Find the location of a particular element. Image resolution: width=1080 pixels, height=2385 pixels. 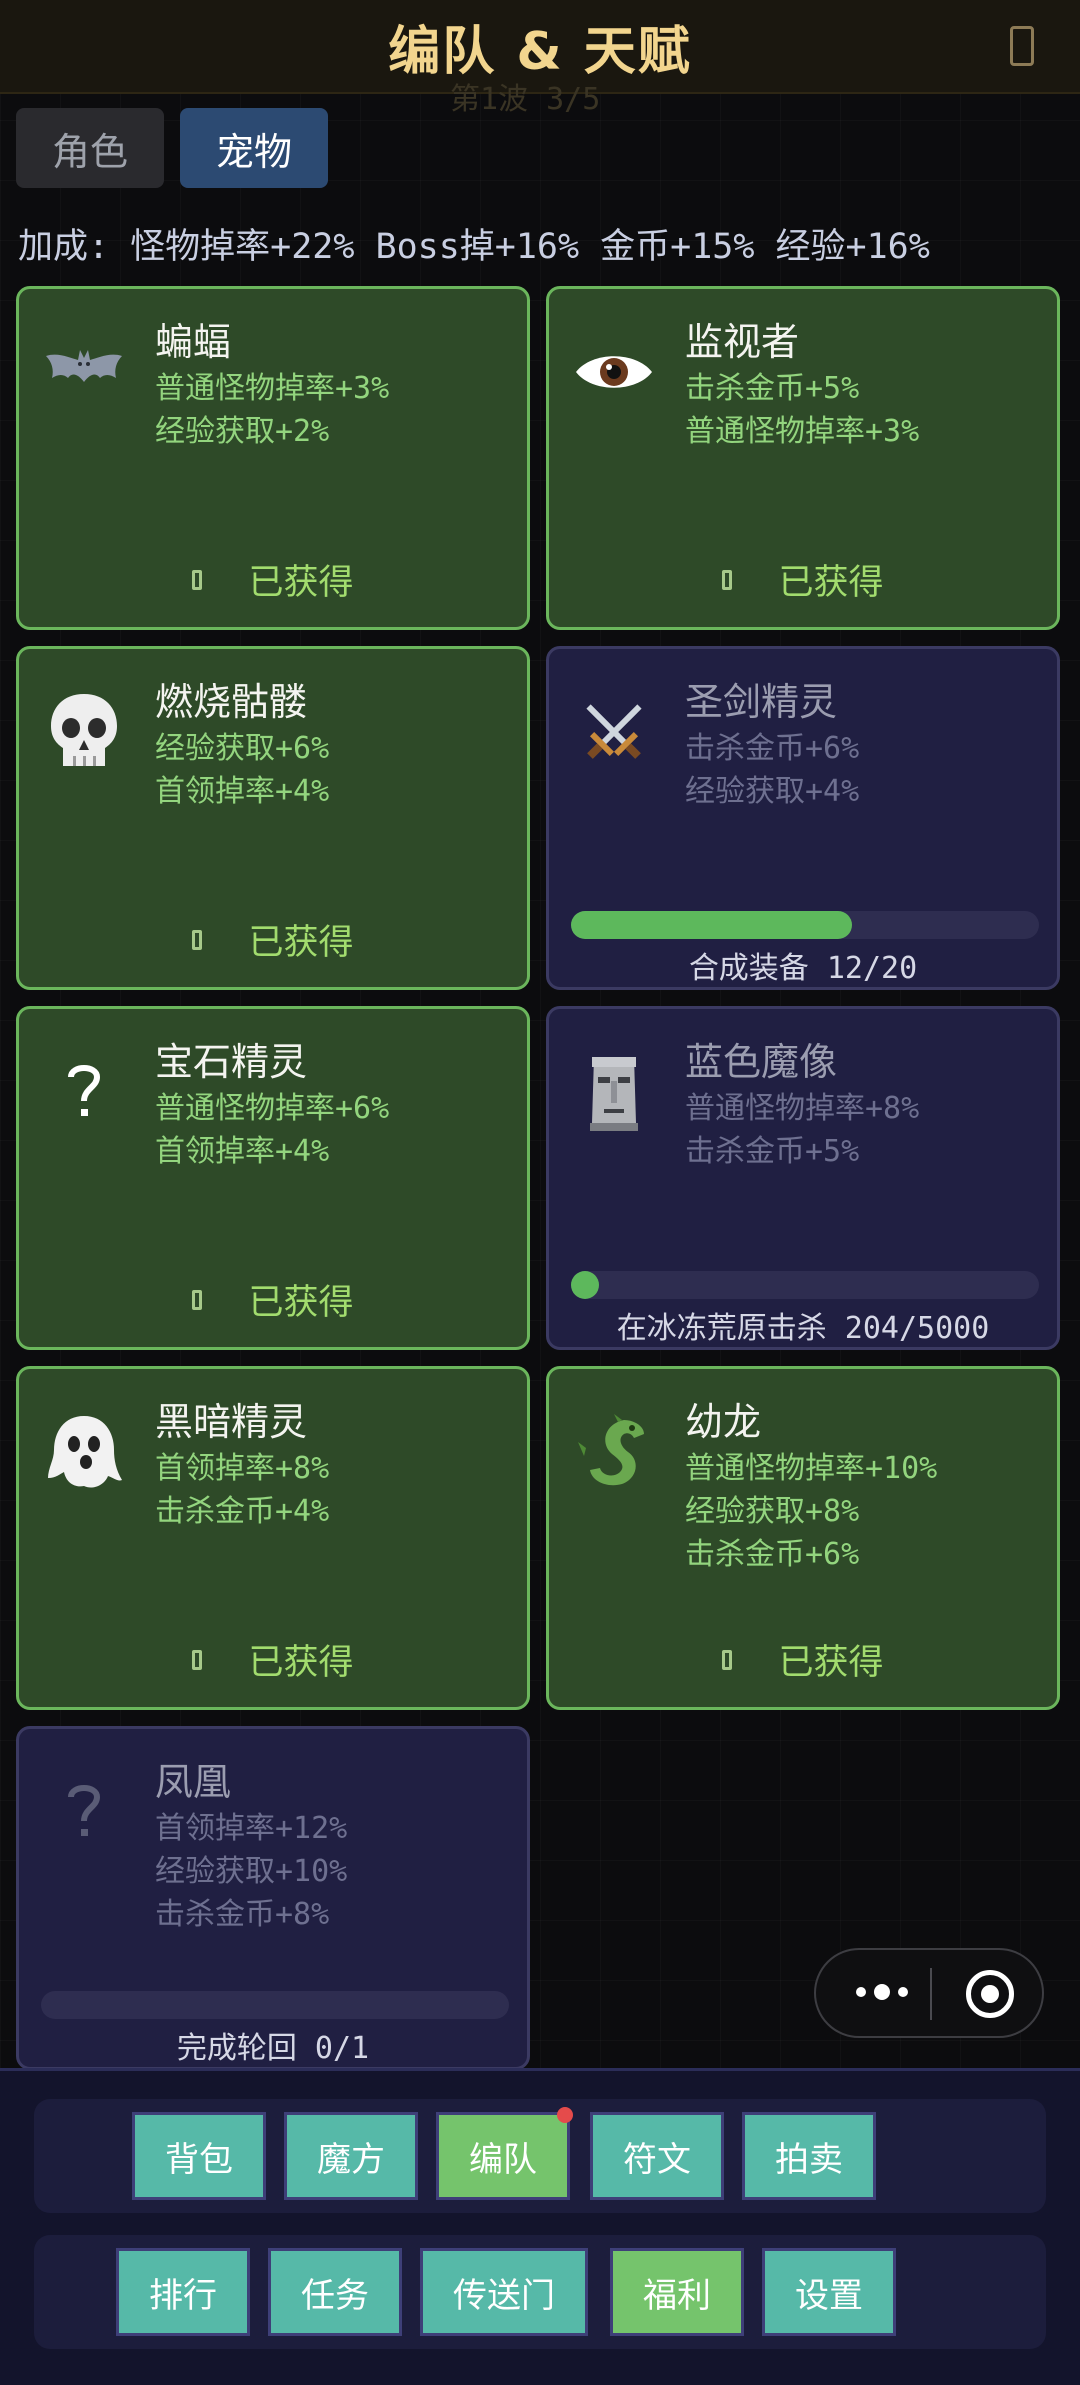

wave-indicator: 第1波 3/5 is located at coordinates (525, 99).